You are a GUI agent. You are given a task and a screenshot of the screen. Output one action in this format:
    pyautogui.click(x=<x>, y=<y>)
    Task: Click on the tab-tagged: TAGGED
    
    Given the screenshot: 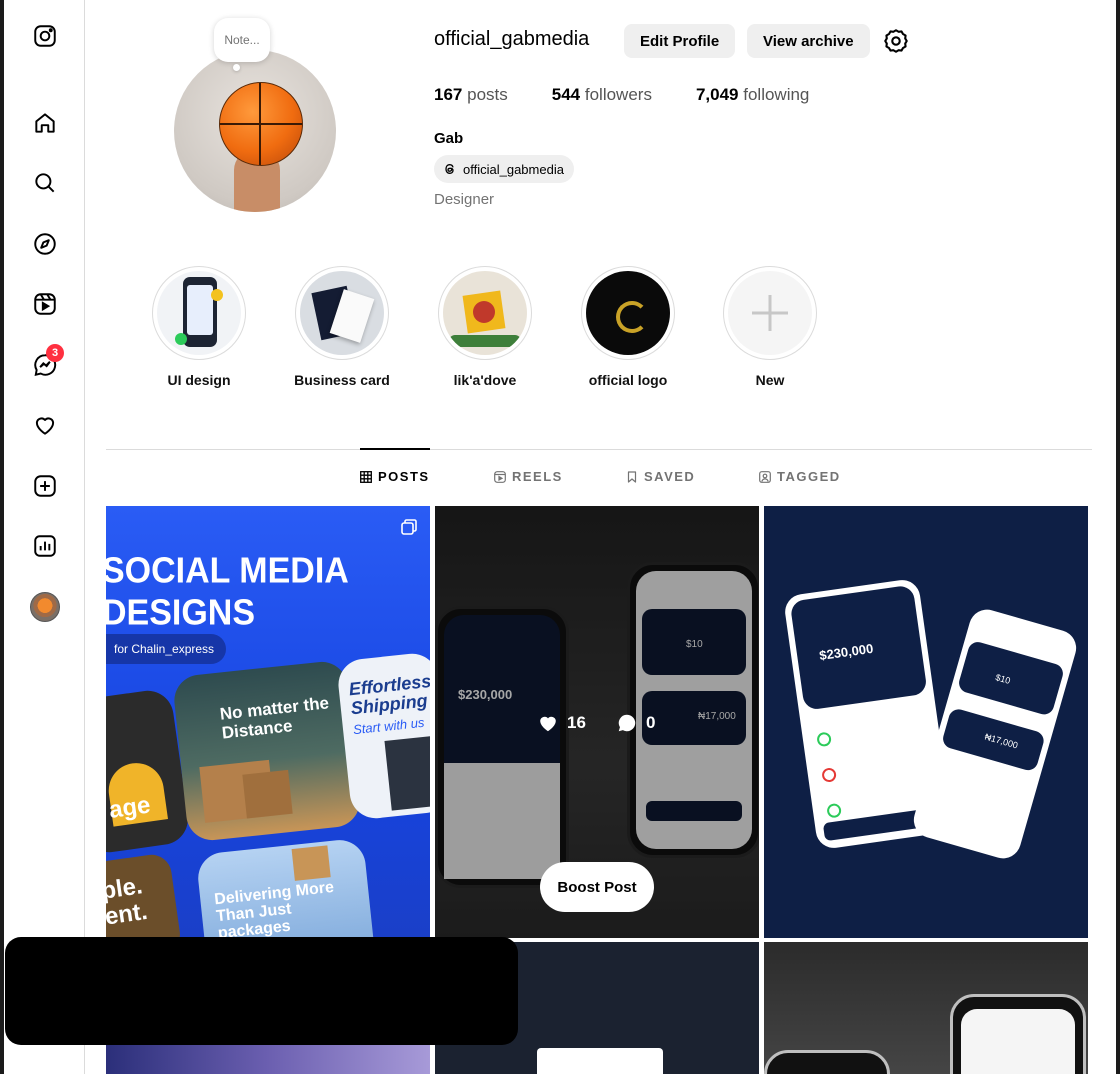 What is the action you would take?
    pyautogui.click(x=800, y=476)
    